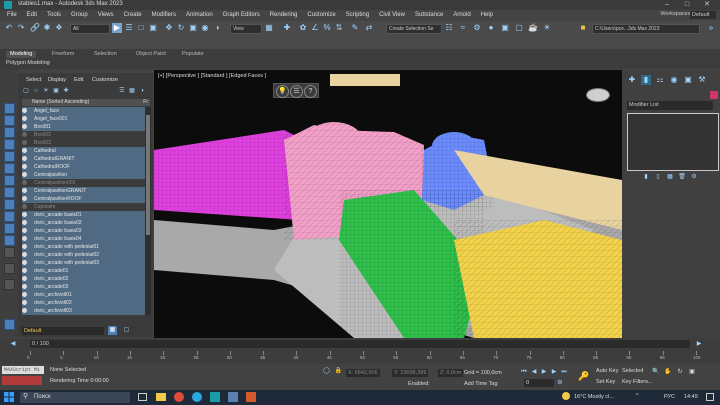 This screenshot has width=720, height=405. What do you see at coordinates (84, 255) in the screenshot?
I see `list-item: doric_arcade with pedestal02` at bounding box center [84, 255].